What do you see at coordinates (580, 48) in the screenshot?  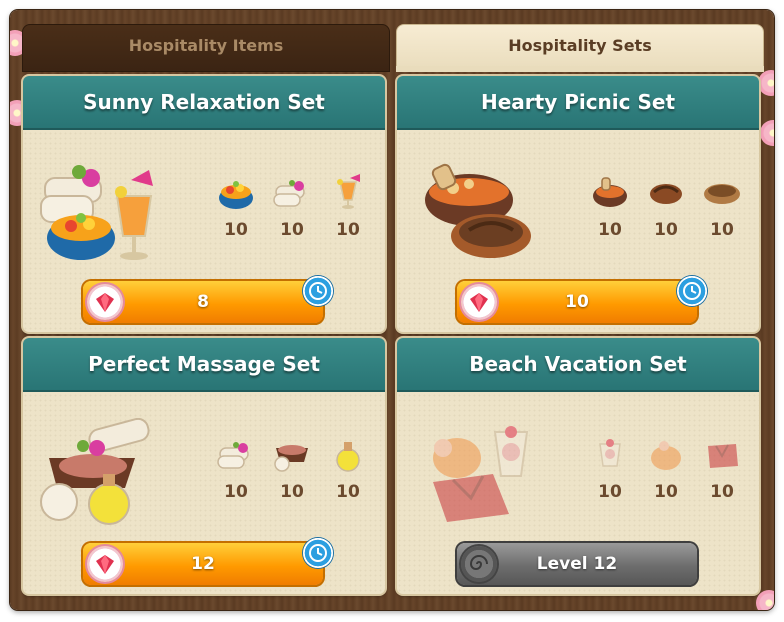 I see `tab-hospitality-sets: Hospitality Sets` at bounding box center [580, 48].